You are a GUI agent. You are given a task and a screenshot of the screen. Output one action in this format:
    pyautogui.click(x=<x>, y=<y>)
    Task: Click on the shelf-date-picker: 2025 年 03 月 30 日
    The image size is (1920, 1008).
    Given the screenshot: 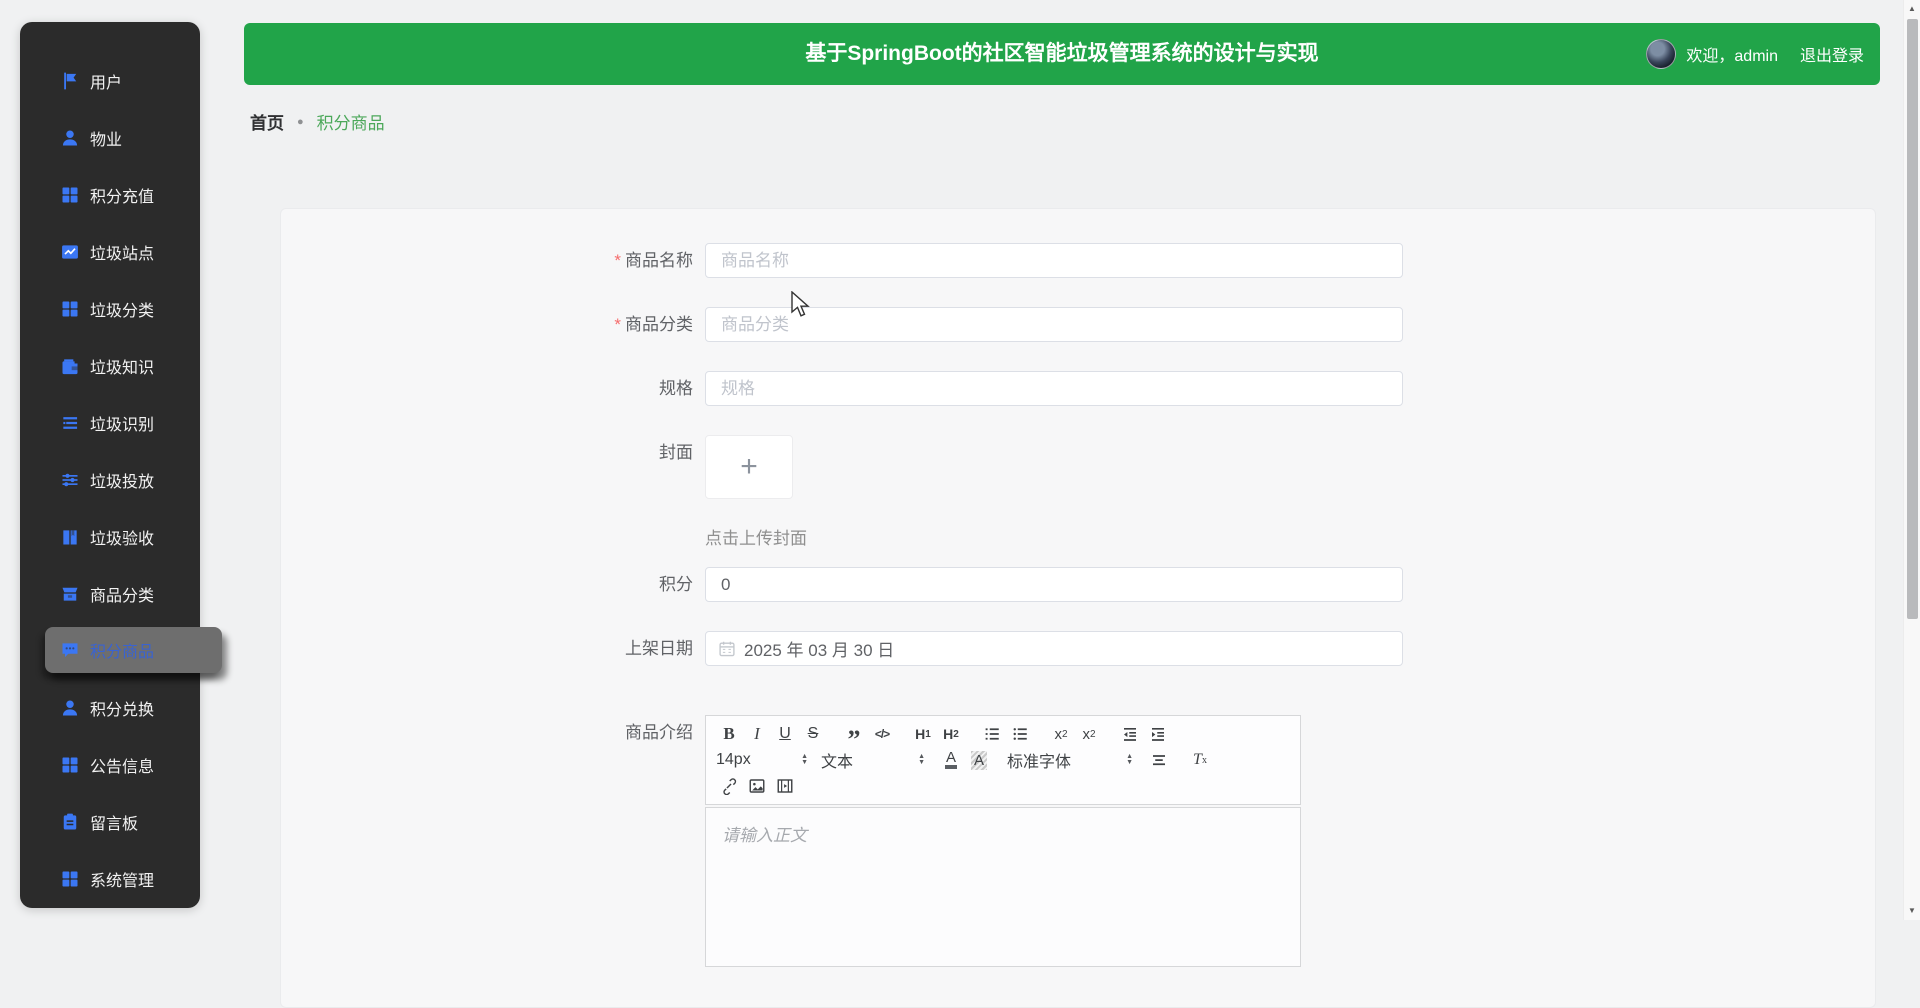 What is the action you would take?
    pyautogui.click(x=1054, y=648)
    